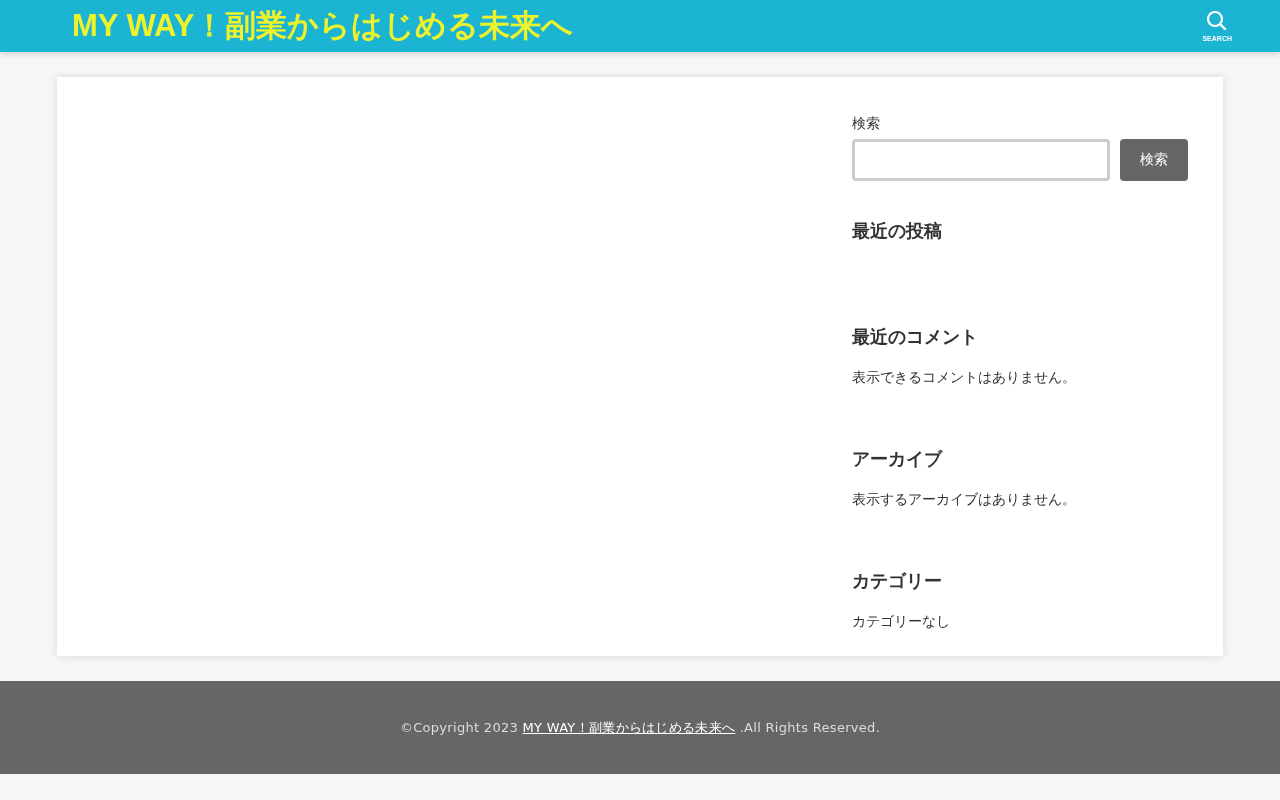 The image size is (1280, 800). I want to click on widget-title: アーカイブ, so click(897, 459).